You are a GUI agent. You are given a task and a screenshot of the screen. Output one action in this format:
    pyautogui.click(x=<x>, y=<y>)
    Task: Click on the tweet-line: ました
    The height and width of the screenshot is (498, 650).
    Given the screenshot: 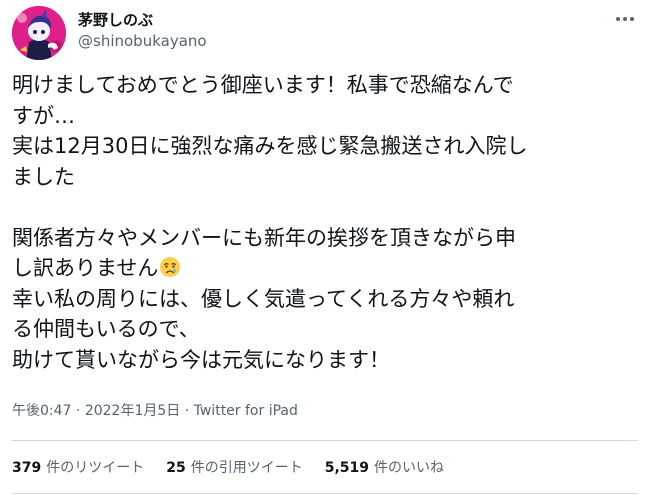 What is the action you would take?
    pyautogui.click(x=43, y=176)
    